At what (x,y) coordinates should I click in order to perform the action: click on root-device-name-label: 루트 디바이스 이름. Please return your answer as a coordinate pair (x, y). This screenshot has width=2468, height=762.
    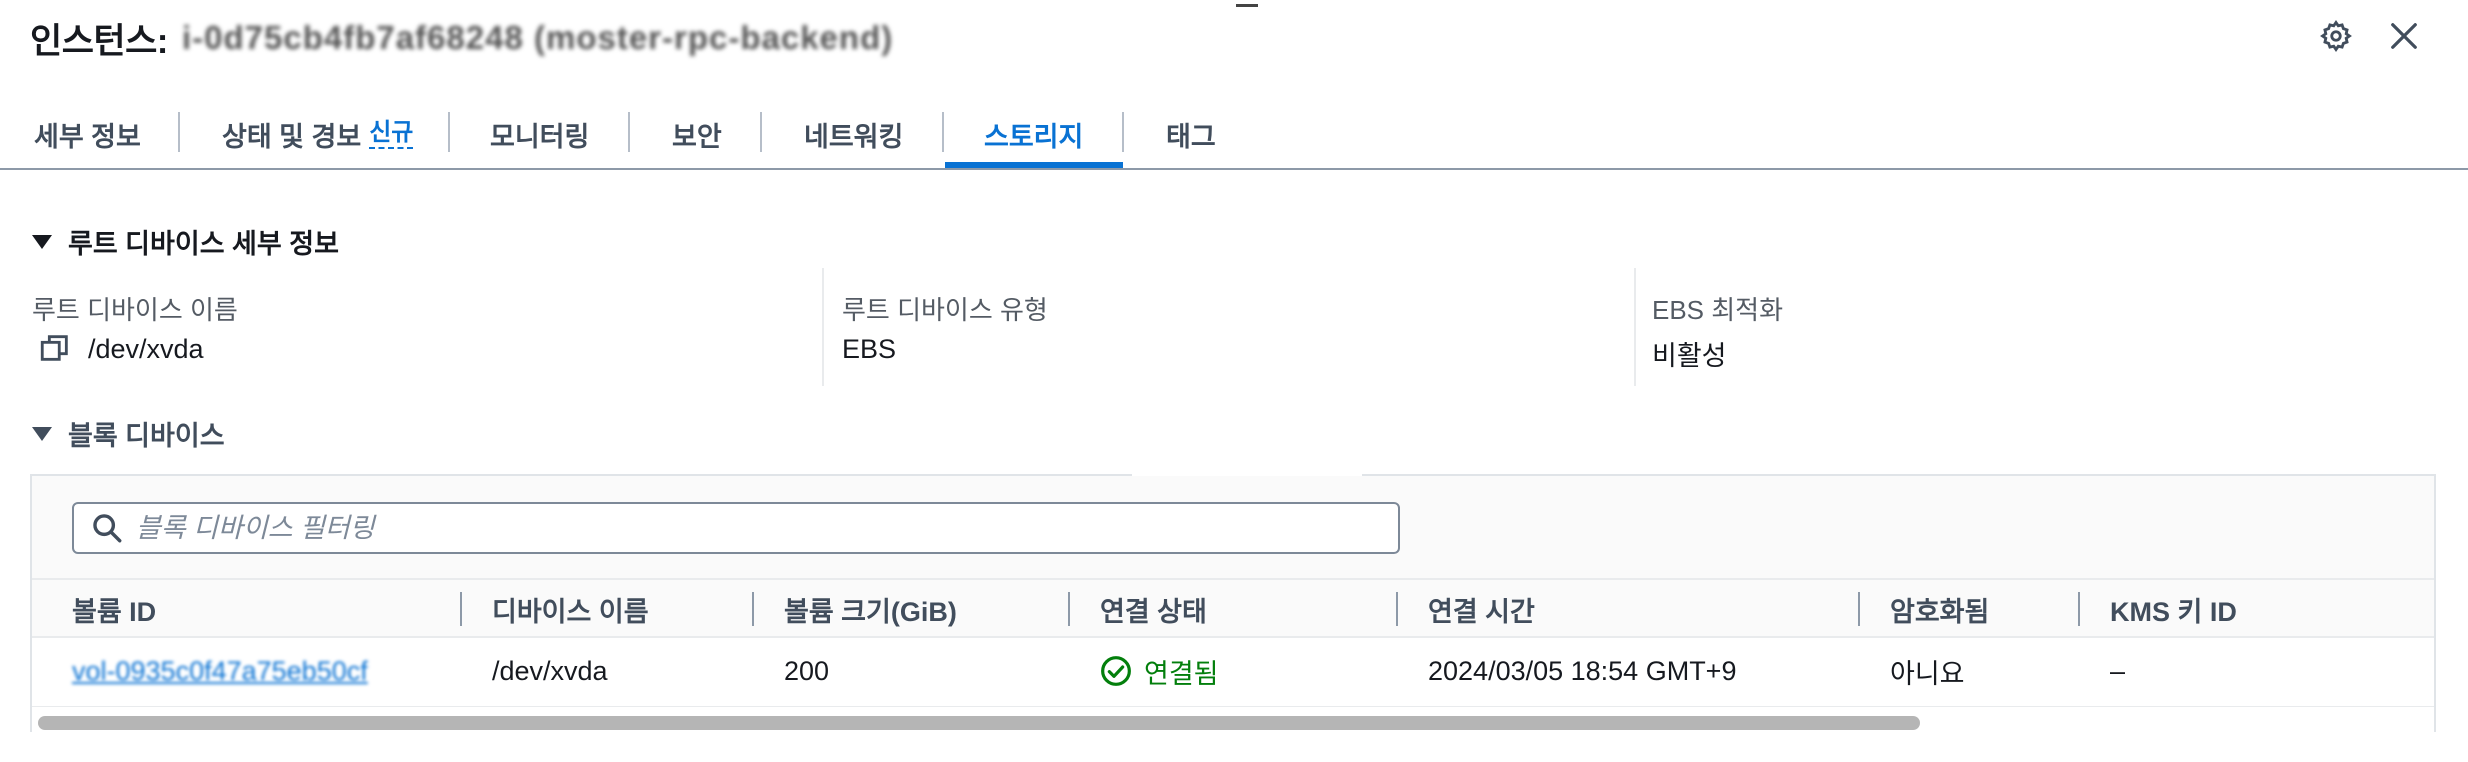
    Looking at the image, I should click on (135, 310).